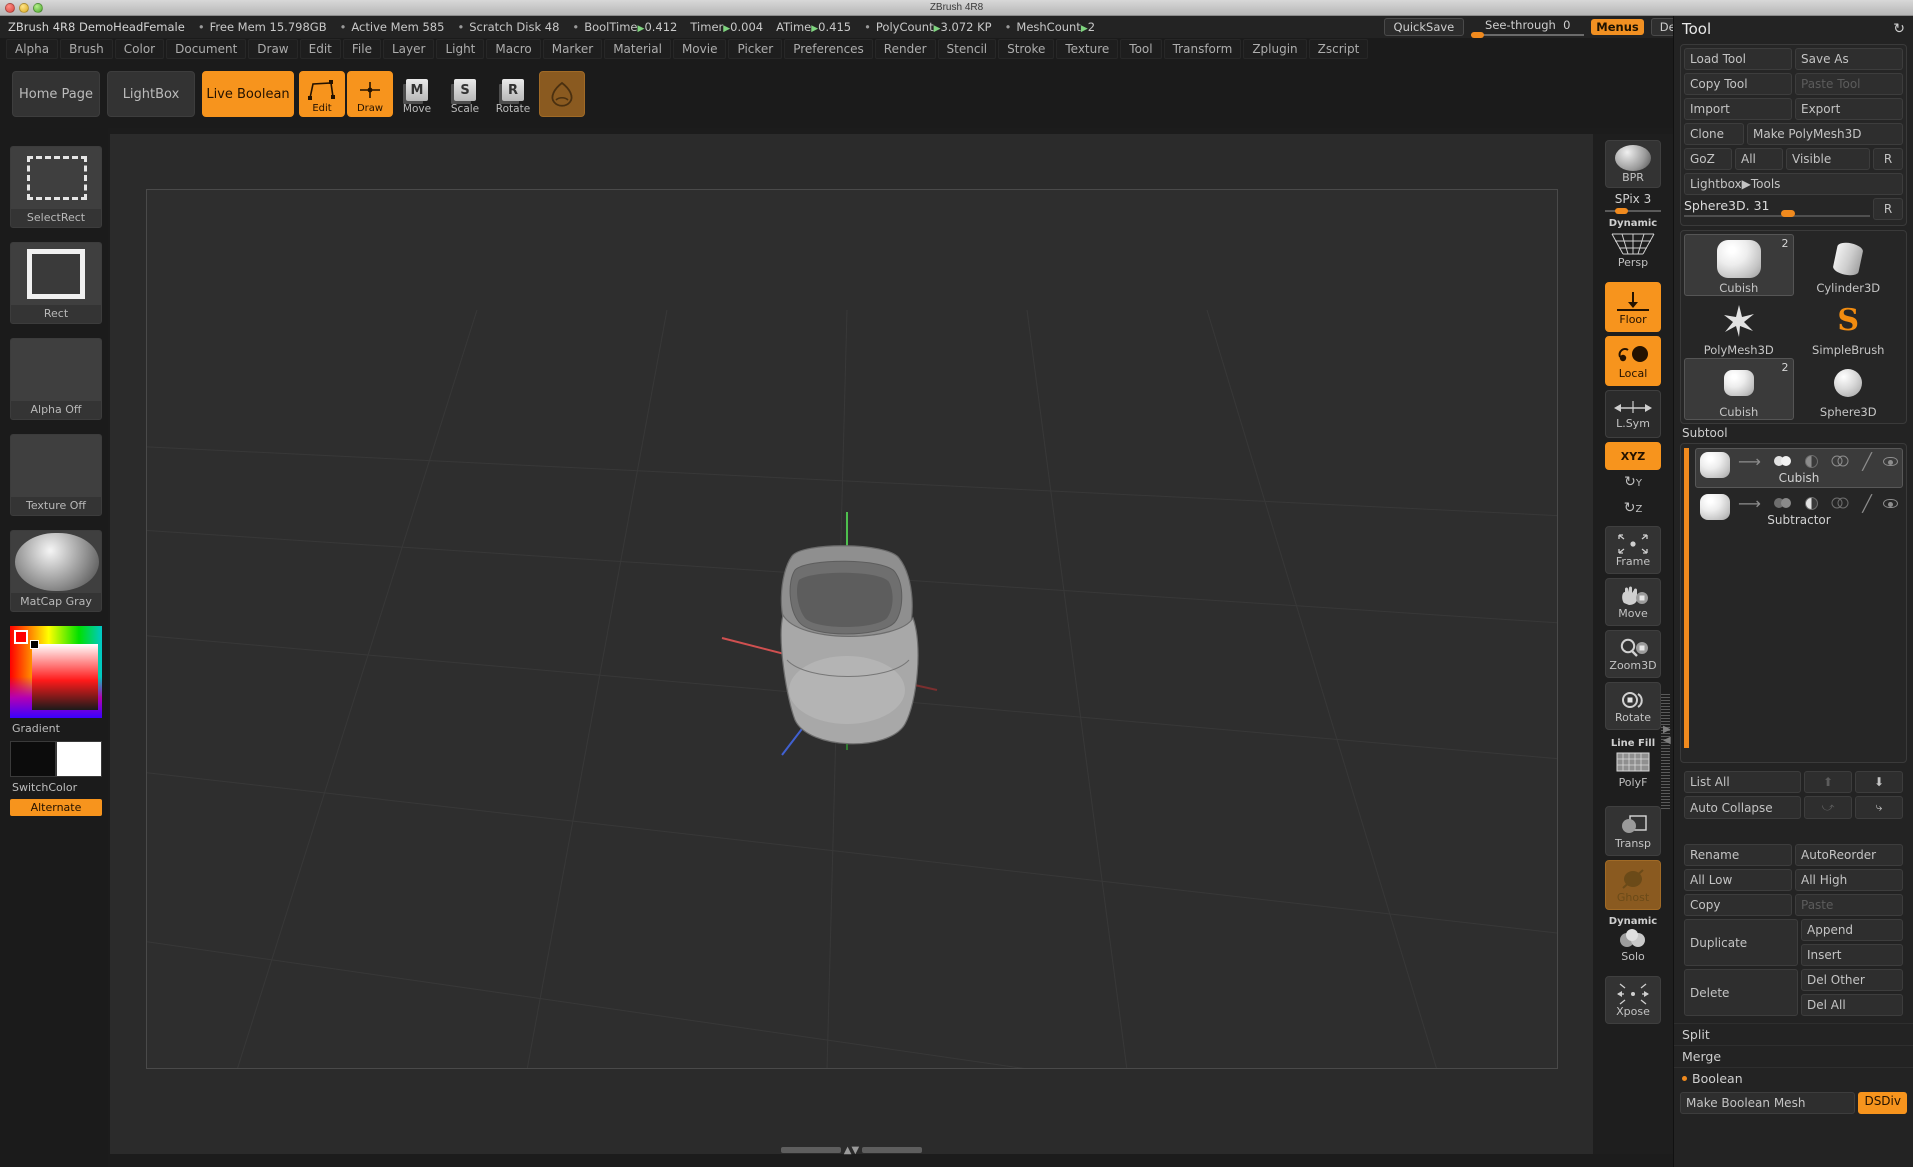 The height and width of the screenshot is (1167, 1913). I want to click on polyframe-button: PolyF, so click(1633, 769).